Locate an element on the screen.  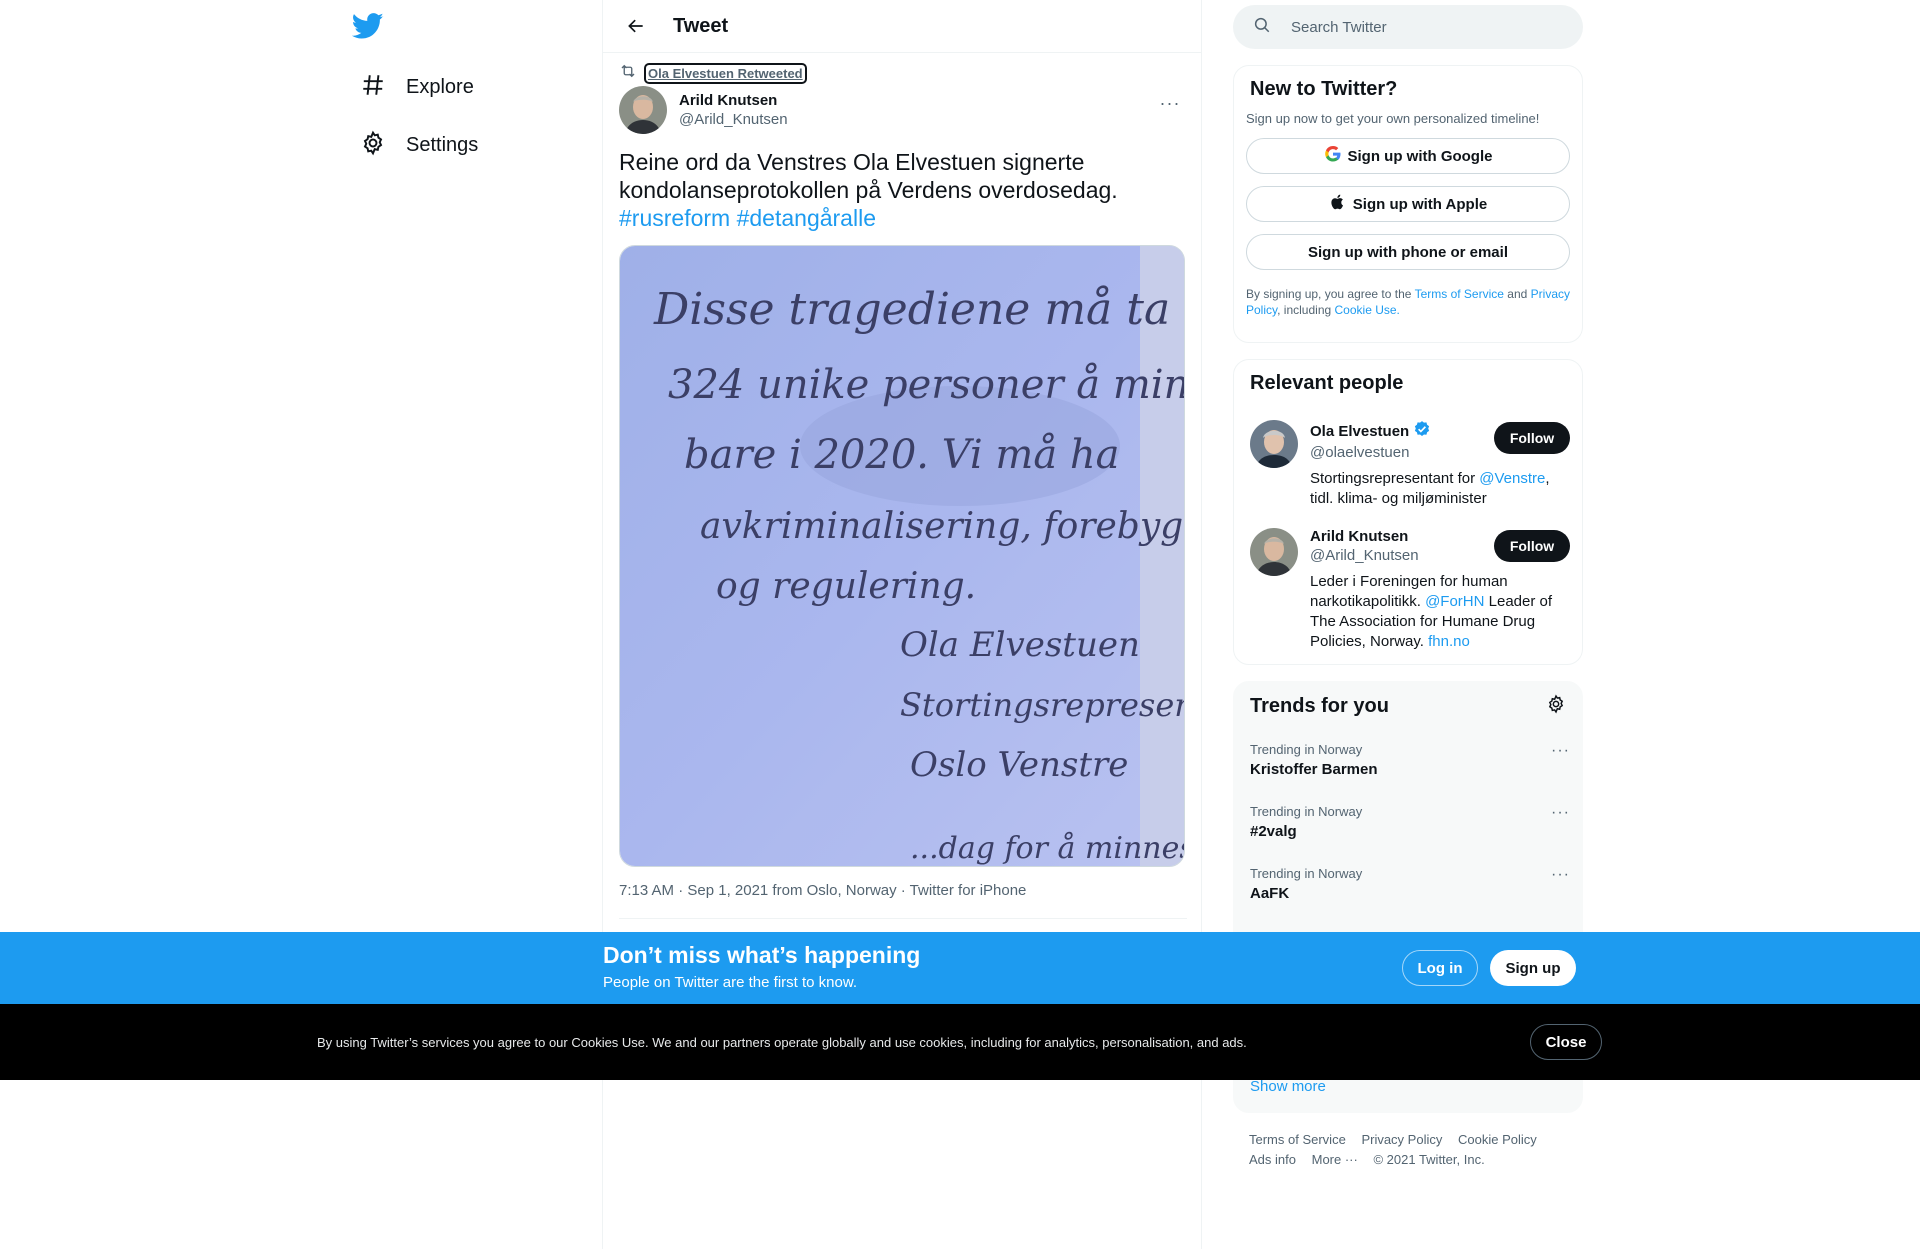
trend-item: Trending in Norway Kristoffer Barmen ··· is located at coordinates (1410, 760).